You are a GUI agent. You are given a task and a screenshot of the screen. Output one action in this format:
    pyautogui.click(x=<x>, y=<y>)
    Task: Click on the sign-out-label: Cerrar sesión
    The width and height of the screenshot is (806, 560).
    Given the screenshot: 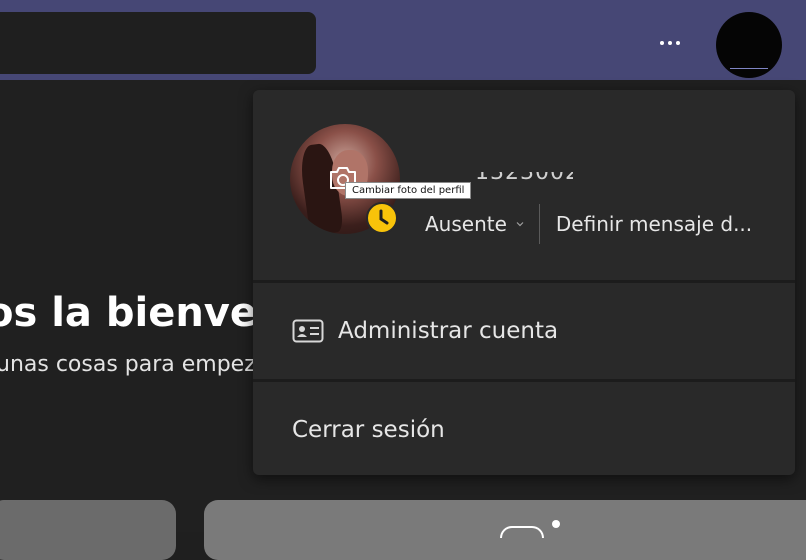 What is the action you would take?
    pyautogui.click(x=368, y=430)
    